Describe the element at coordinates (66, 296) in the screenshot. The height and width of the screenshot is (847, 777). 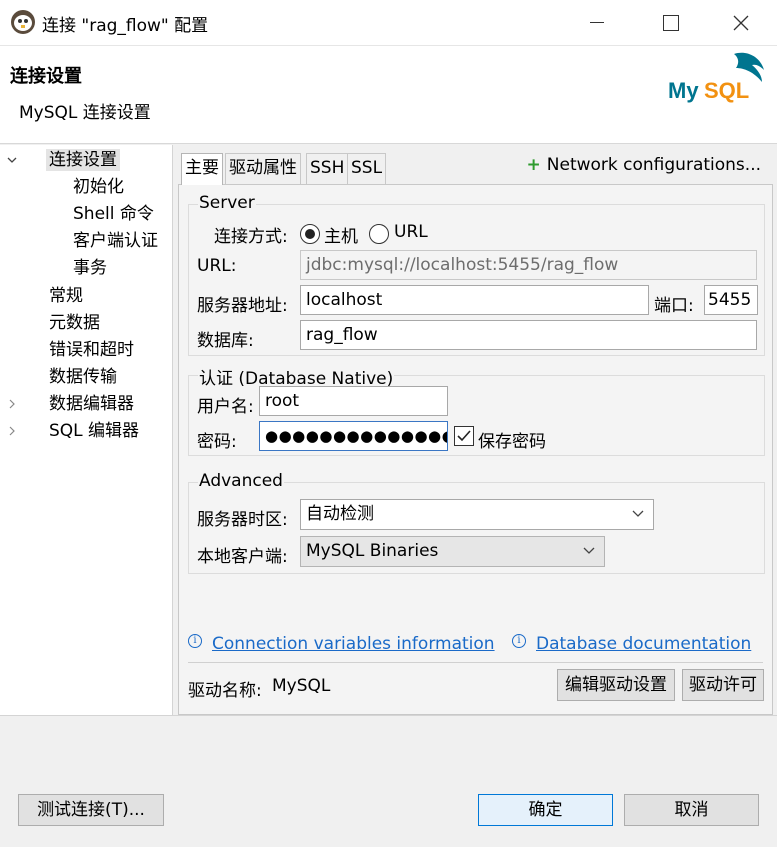
I see `nav-item-general: 常规` at that location.